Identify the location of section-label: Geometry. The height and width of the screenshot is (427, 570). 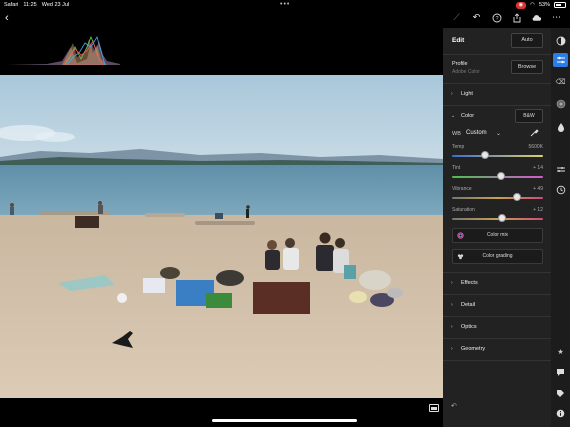
(473, 349).